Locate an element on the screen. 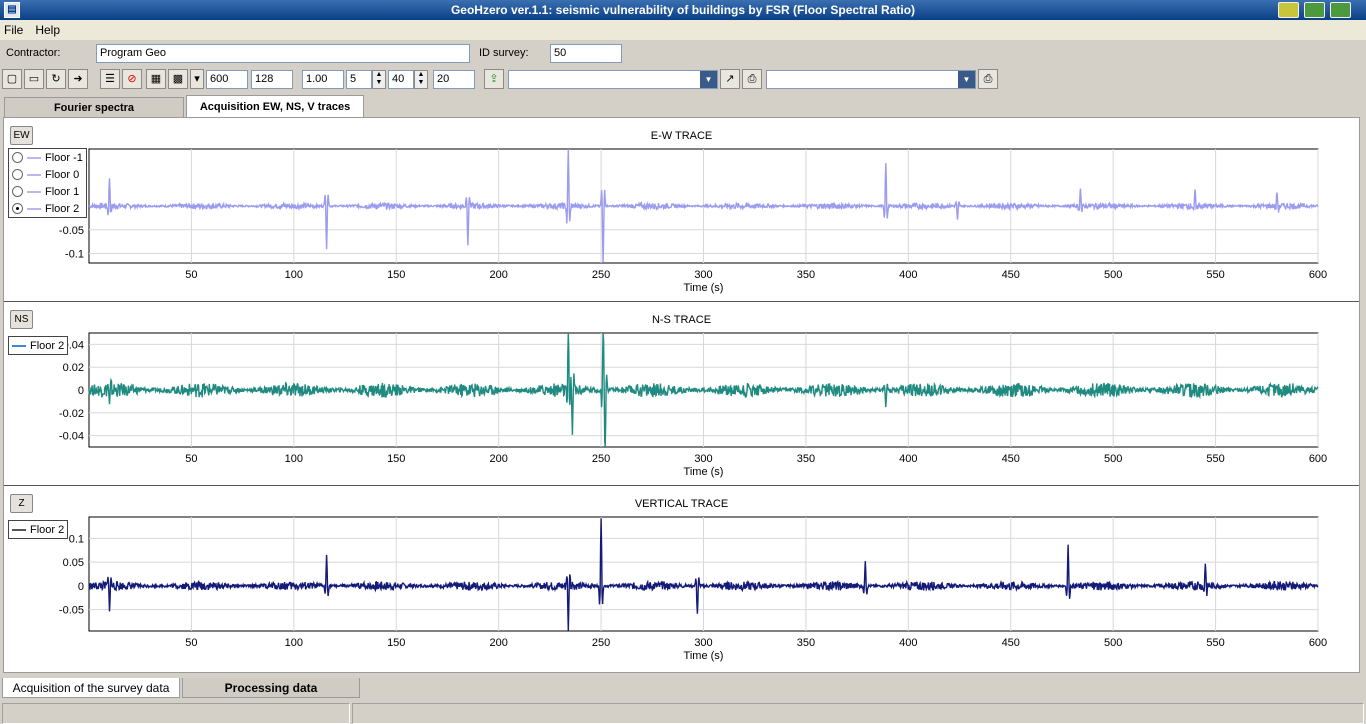 This screenshot has height=724, width=1366. dropdown-icon: ▾ is located at coordinates (197, 79).